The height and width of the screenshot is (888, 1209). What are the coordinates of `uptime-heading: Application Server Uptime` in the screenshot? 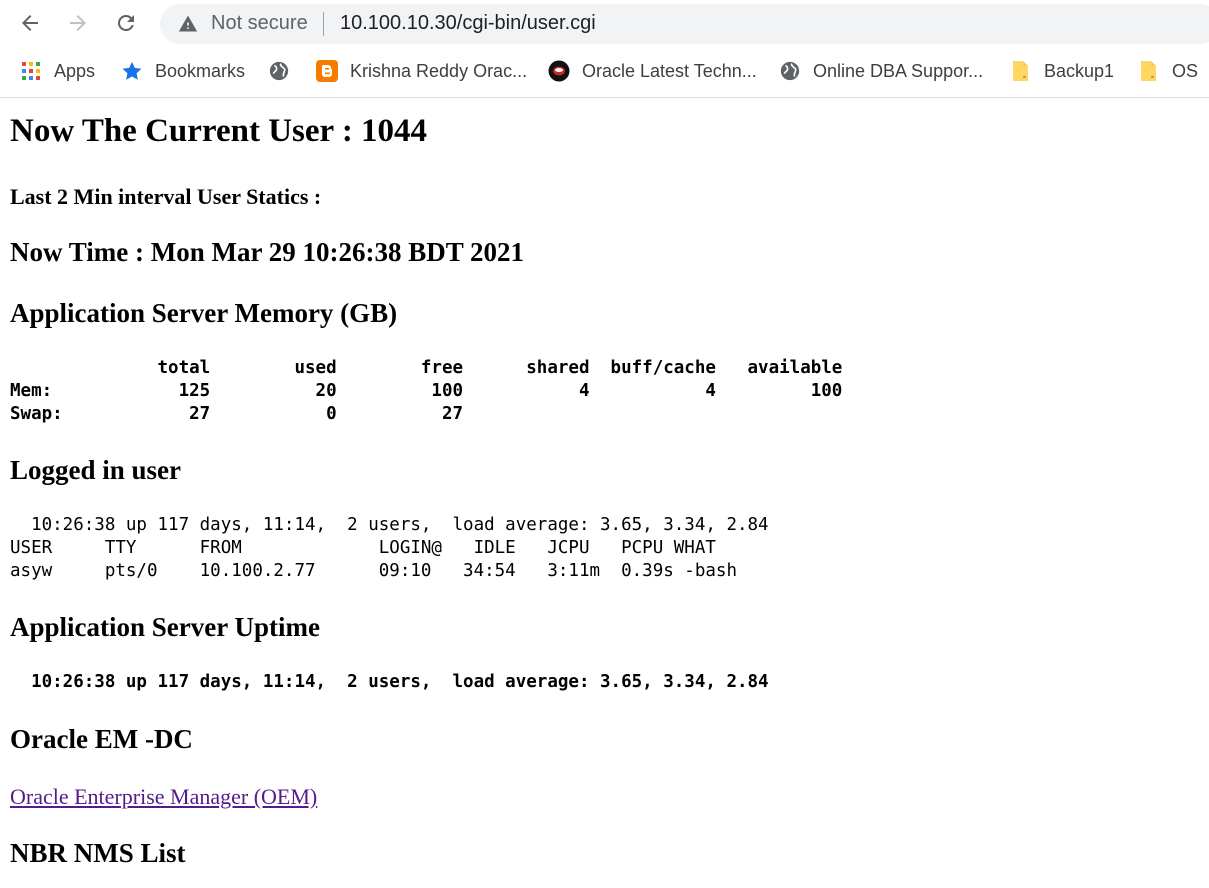 It's located at (165, 627).